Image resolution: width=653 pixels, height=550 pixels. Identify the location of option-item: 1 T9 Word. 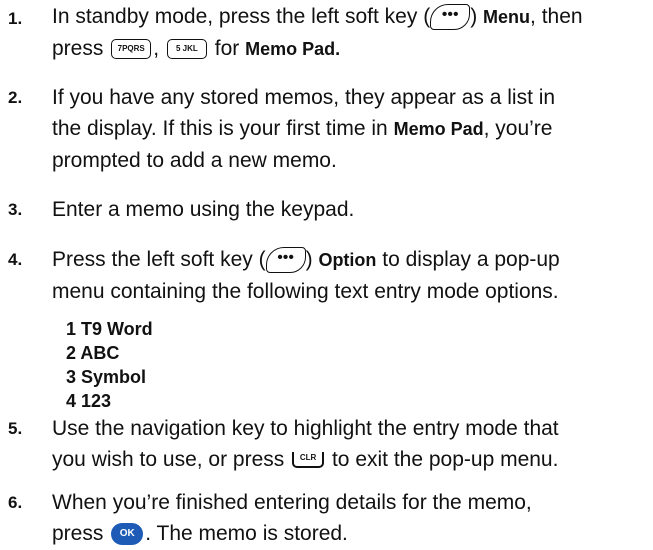
(109, 329).